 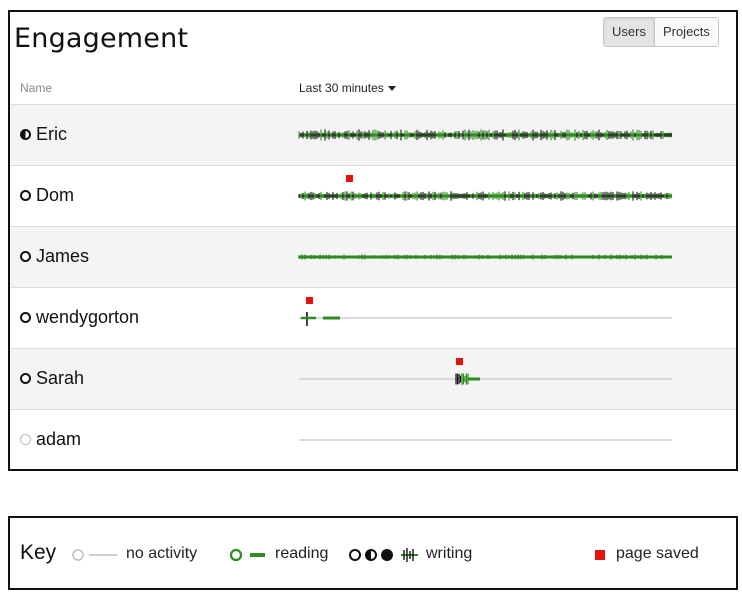 I want to click on writing-full-circle-icon, so click(x=387, y=555).